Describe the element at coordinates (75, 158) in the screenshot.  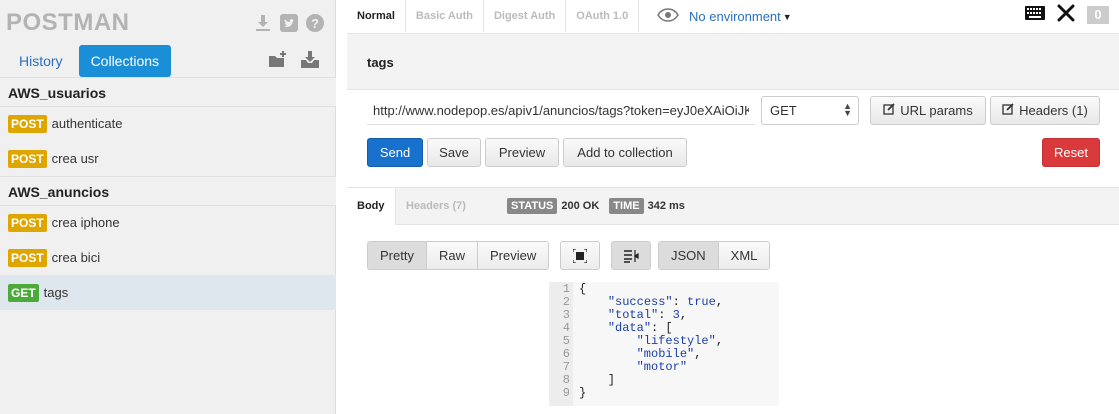
I see `request-name: crea usr` at that location.